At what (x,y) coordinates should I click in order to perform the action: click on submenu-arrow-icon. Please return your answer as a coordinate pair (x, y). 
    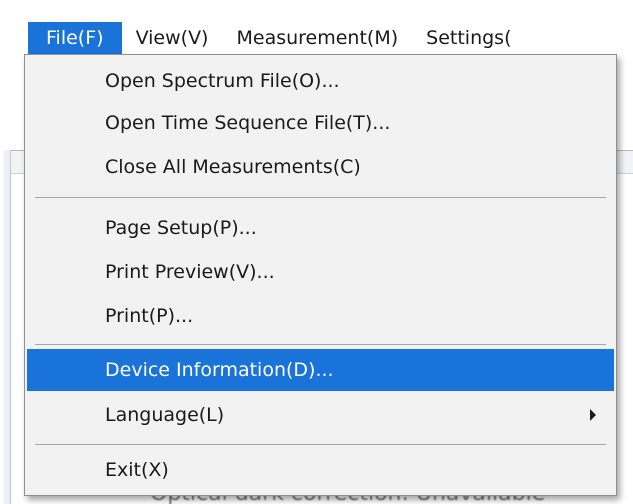
    Looking at the image, I should click on (593, 415).